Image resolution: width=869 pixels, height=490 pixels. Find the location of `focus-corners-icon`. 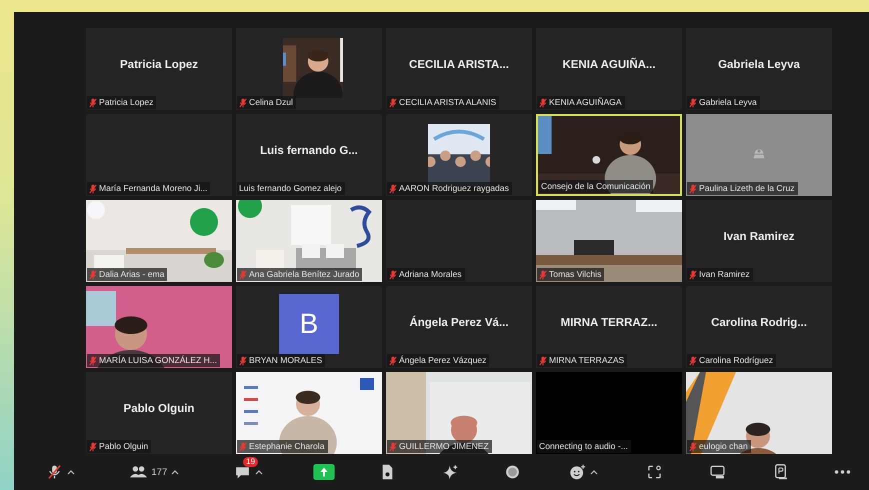

focus-corners-icon is located at coordinates (654, 472).